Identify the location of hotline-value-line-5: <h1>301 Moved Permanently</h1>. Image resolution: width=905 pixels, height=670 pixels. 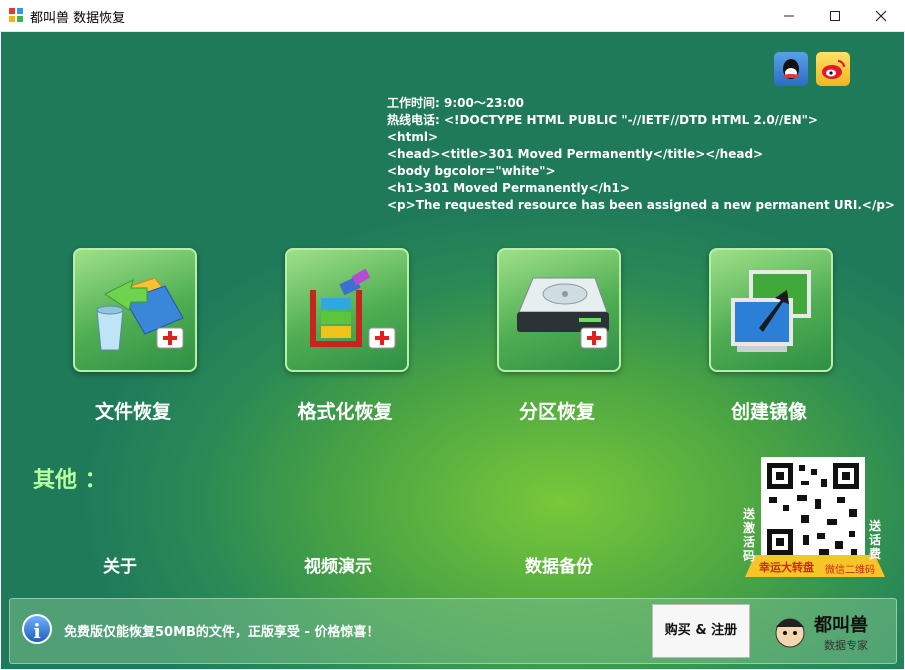
(508, 188).